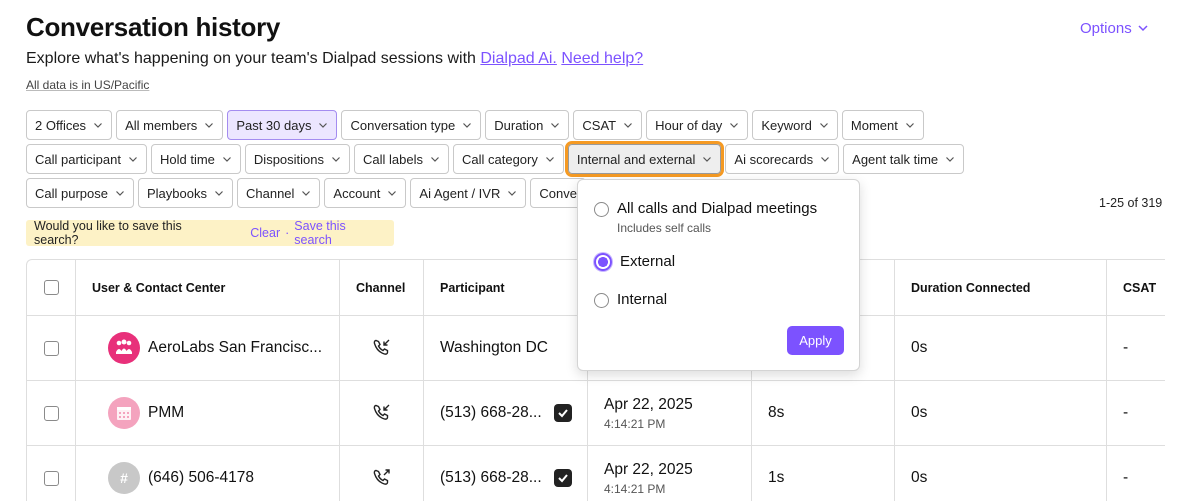  I want to click on apply-button: Apply, so click(815, 340).